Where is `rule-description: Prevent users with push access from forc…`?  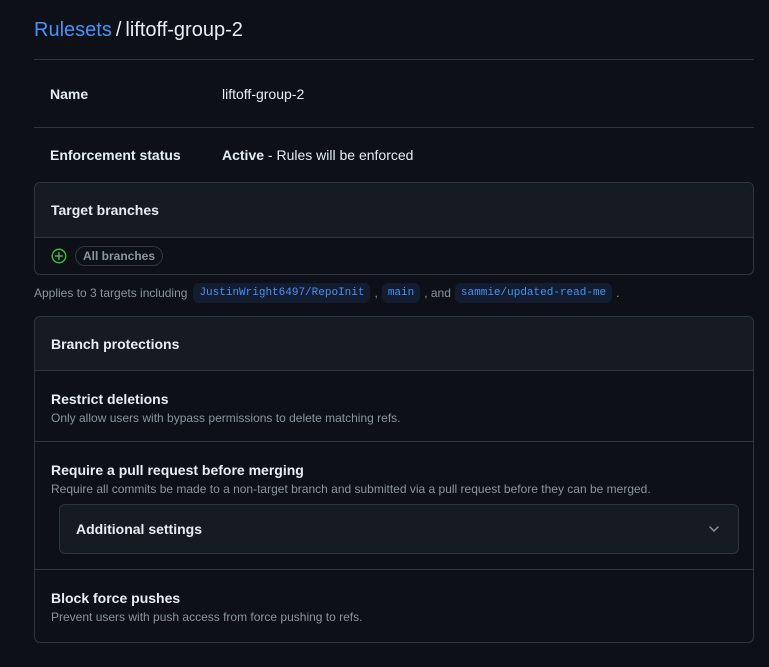 rule-description: Prevent users with push access from forc… is located at coordinates (207, 617).